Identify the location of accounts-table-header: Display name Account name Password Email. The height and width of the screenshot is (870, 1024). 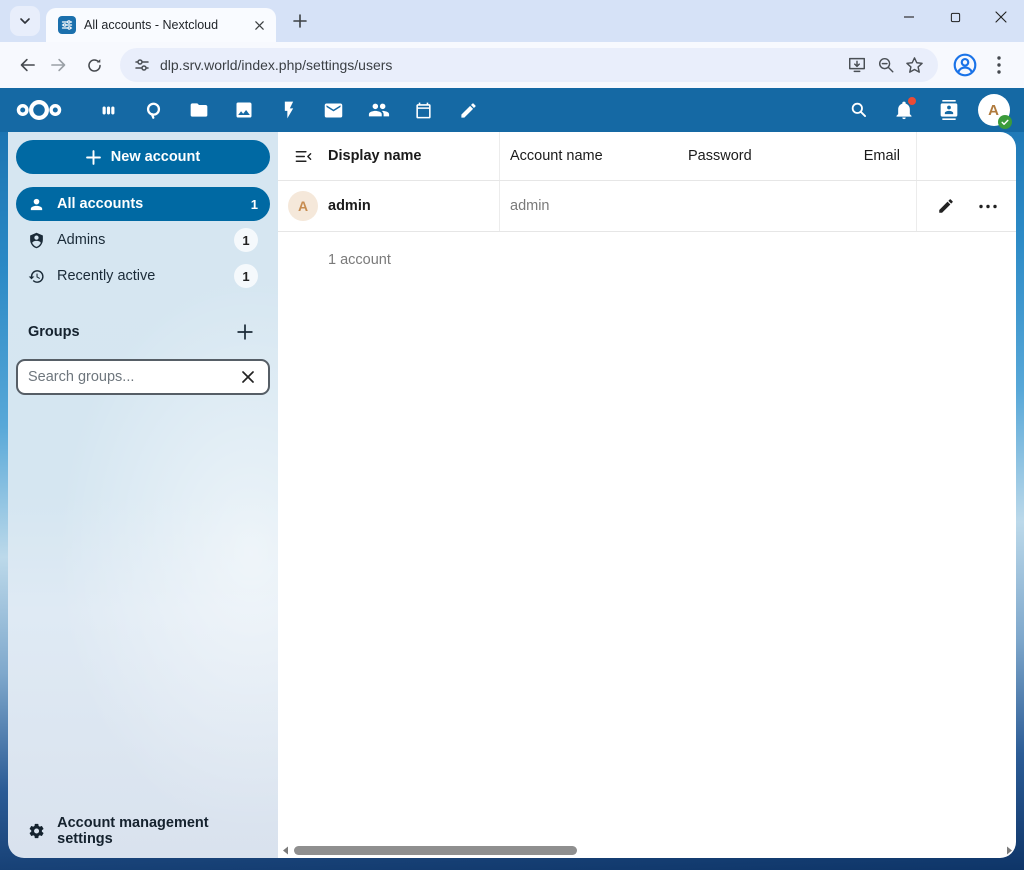
(647, 156).